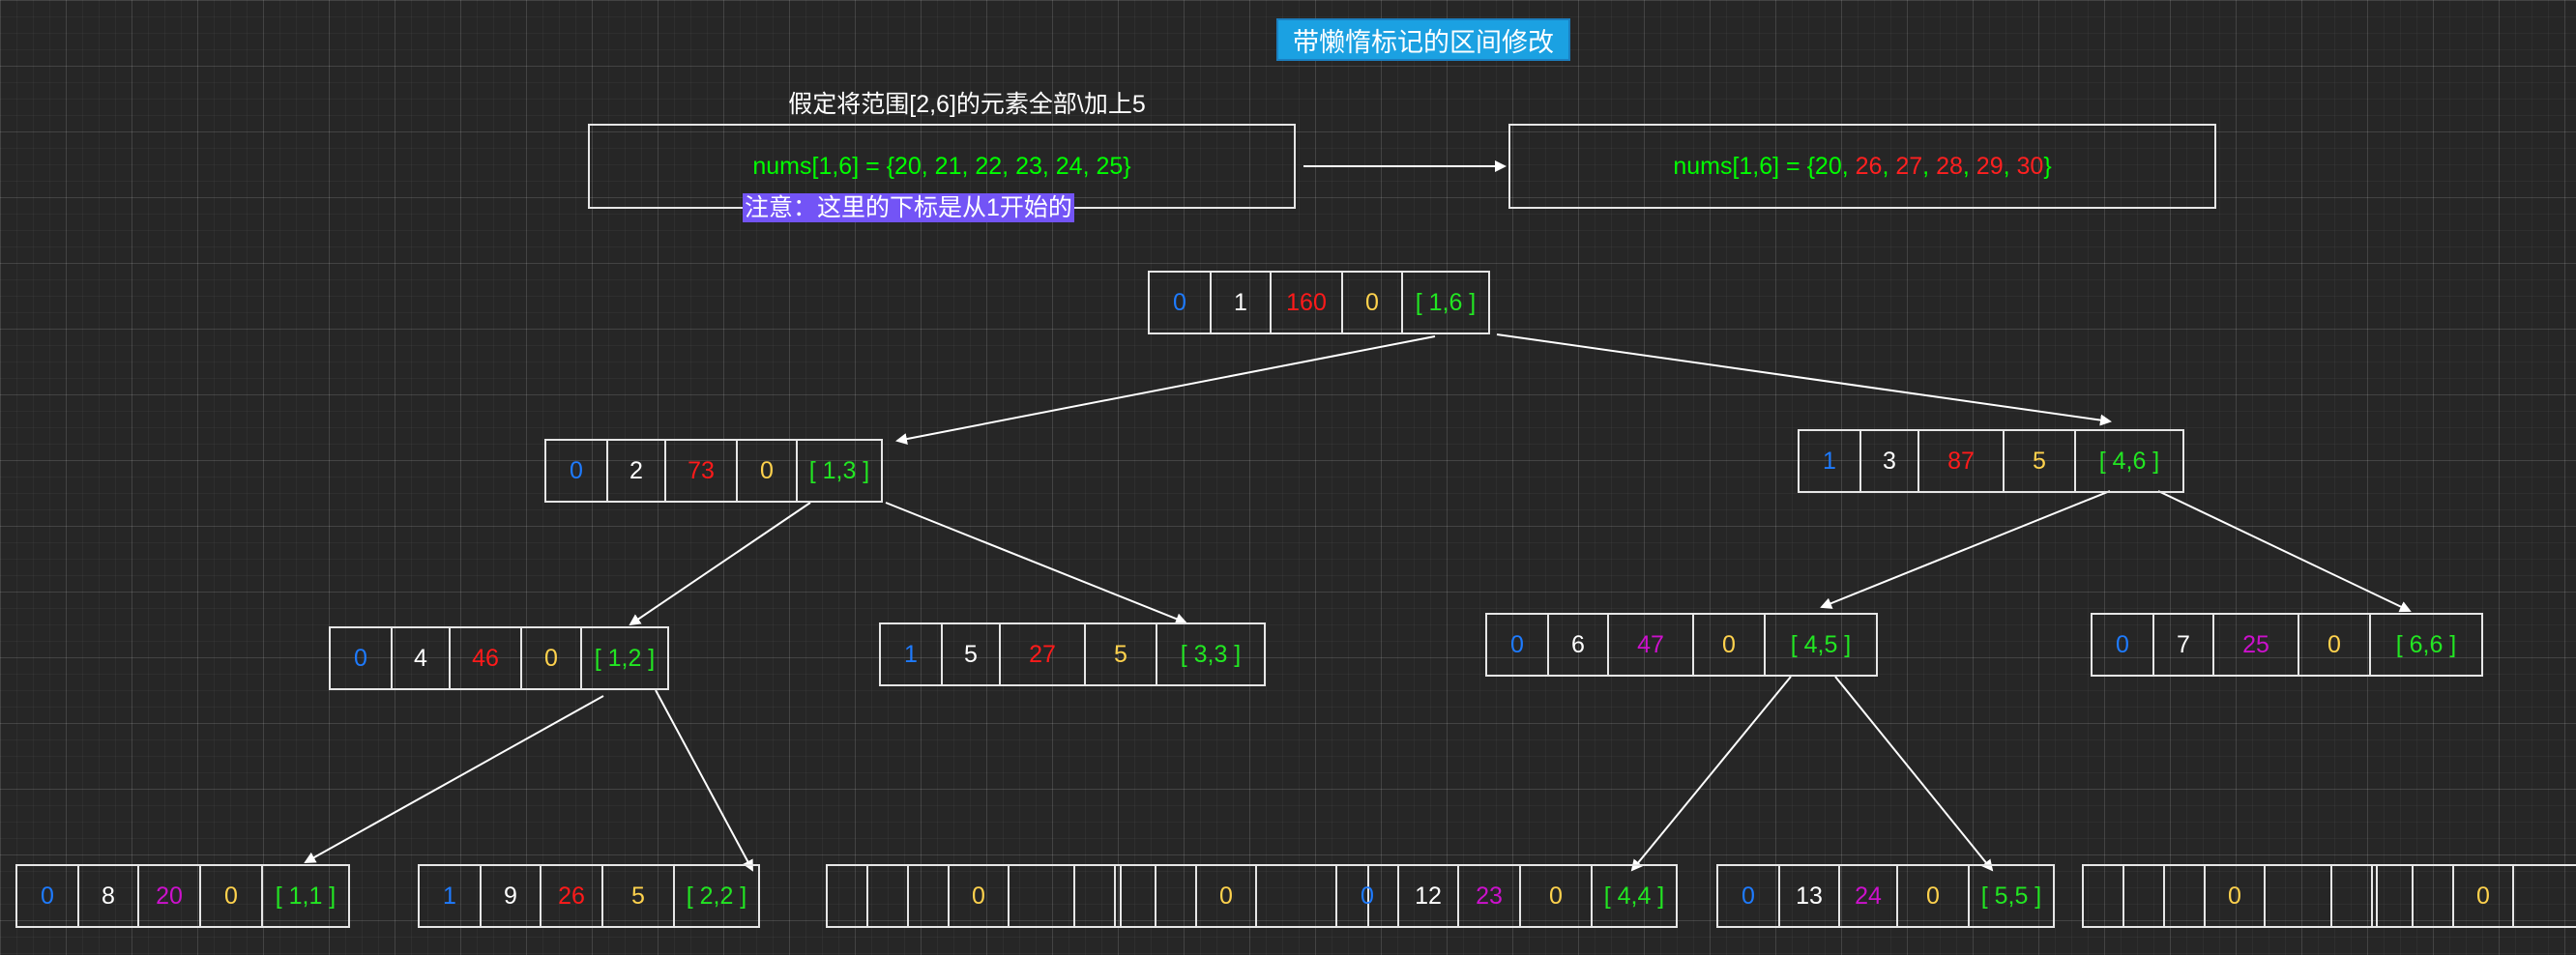 The image size is (2576, 955). What do you see at coordinates (2255, 645) in the screenshot?
I see `node-sum: 25` at bounding box center [2255, 645].